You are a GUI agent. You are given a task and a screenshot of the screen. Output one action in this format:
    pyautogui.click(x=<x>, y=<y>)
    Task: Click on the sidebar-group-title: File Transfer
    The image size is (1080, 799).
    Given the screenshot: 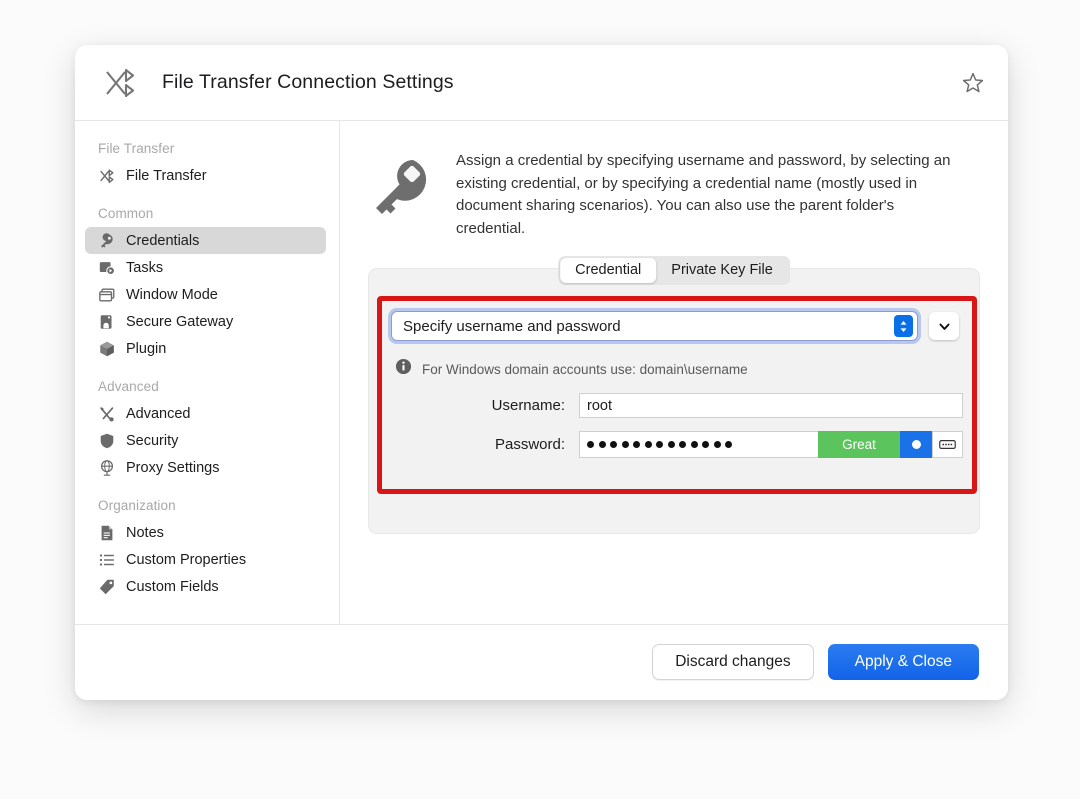 What is the action you would take?
    pyautogui.click(x=136, y=148)
    